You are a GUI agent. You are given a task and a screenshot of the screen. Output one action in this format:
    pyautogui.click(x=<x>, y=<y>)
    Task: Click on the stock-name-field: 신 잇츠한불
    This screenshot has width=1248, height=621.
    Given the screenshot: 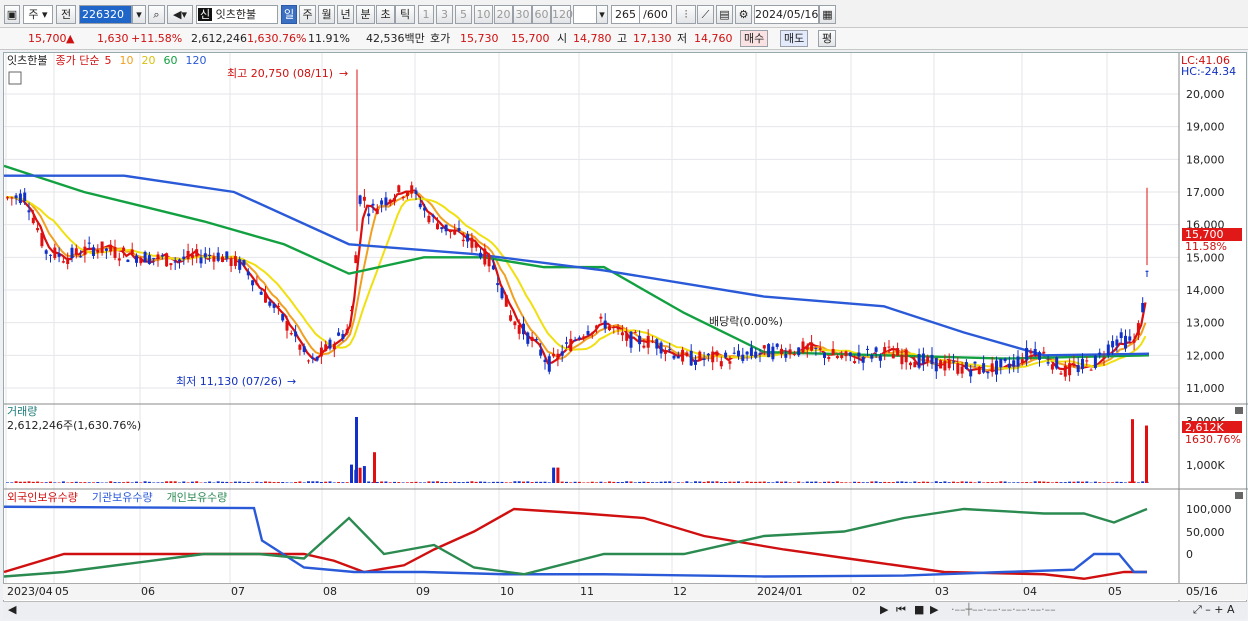 What is the action you would take?
    pyautogui.click(x=237, y=14)
    